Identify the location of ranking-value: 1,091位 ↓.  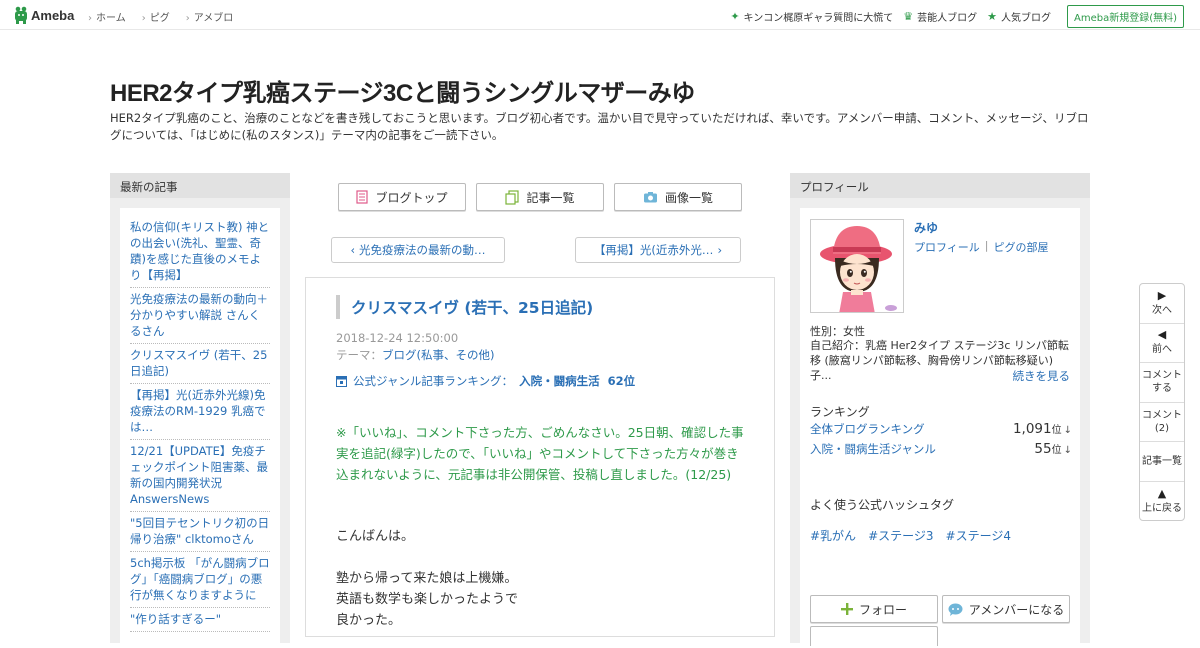
(1042, 429).